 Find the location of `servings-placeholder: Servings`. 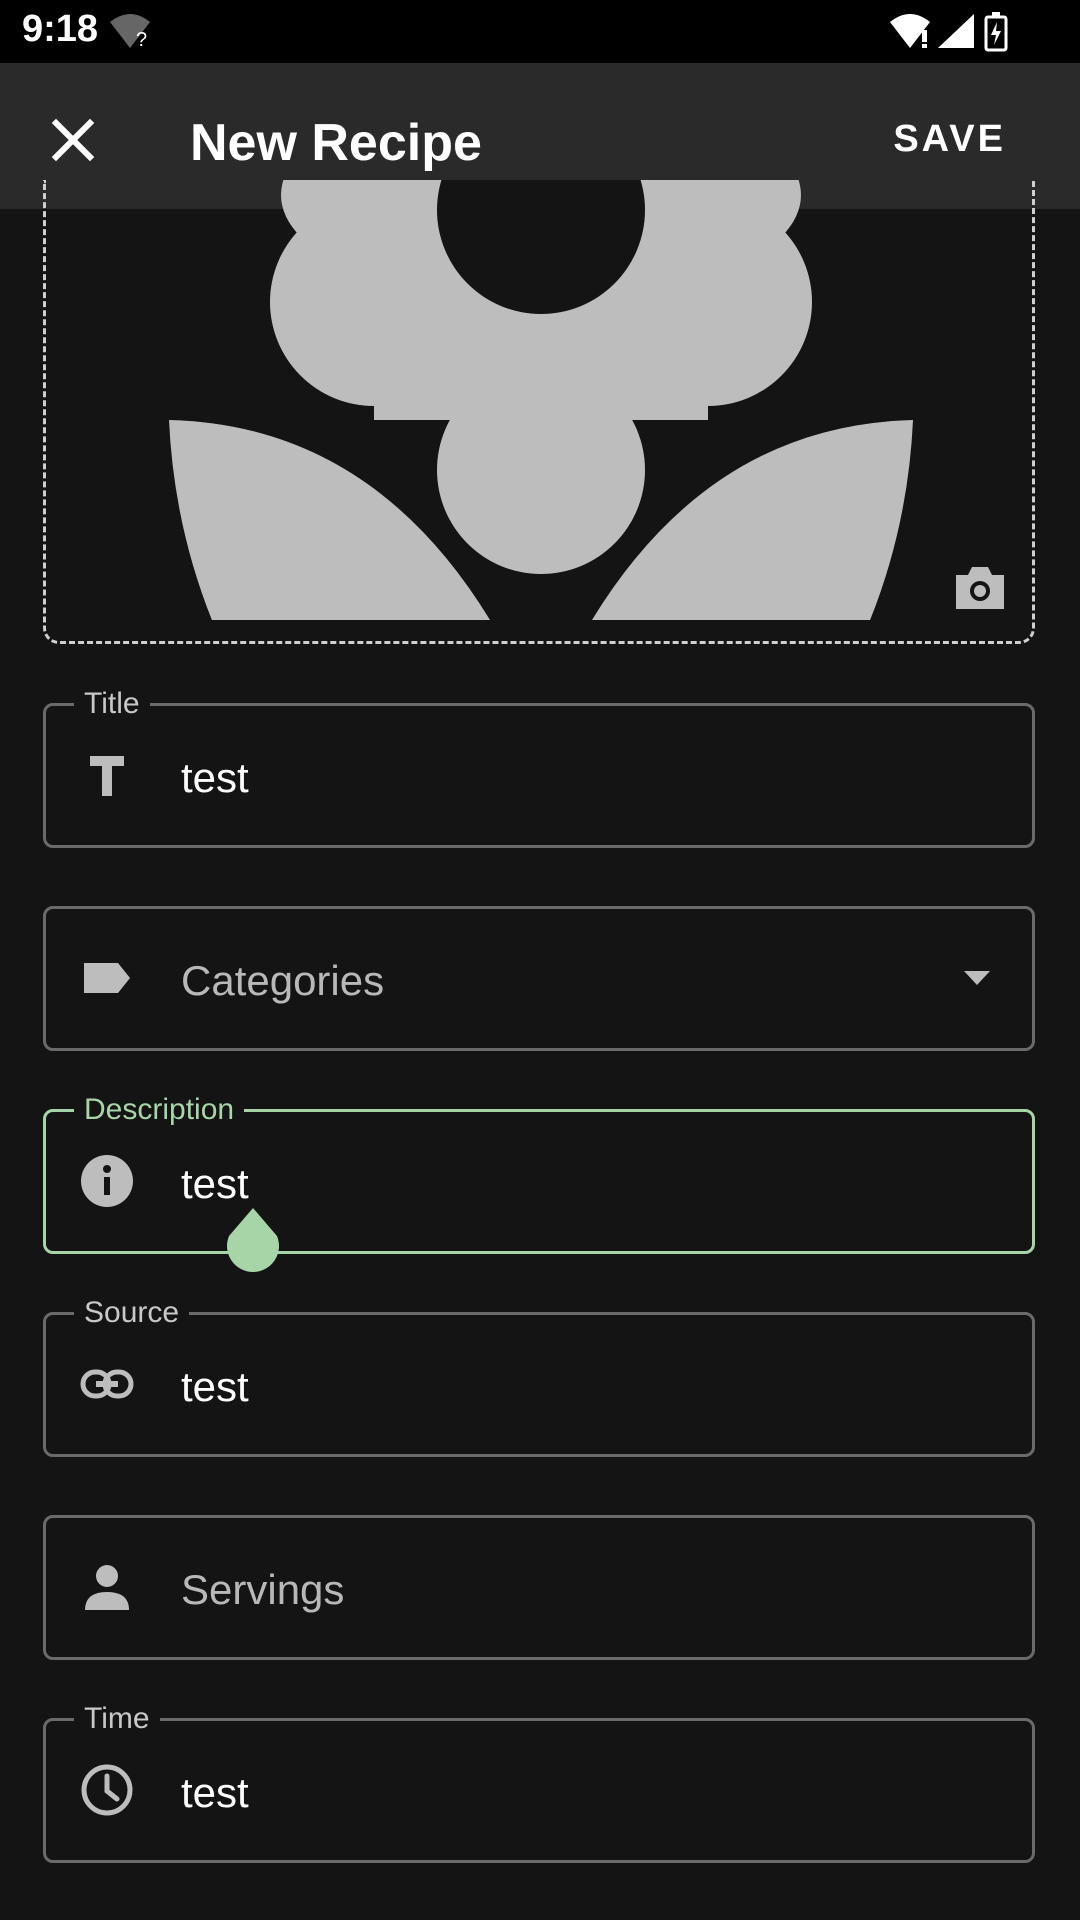

servings-placeholder: Servings is located at coordinates (263, 1589).